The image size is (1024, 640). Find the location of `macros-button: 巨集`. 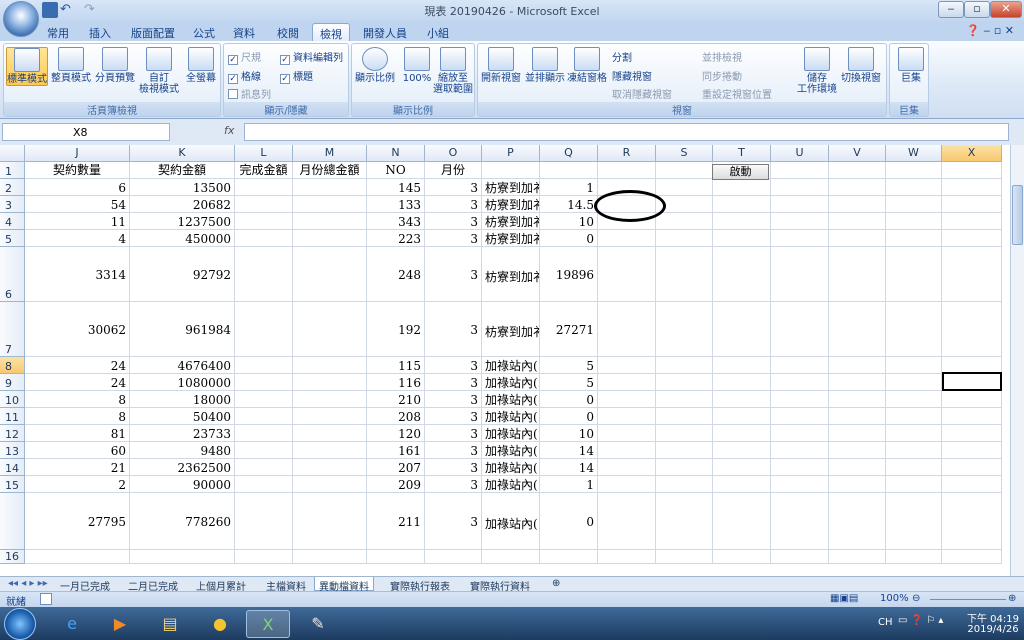

macros-button: 巨集 is located at coordinates (911, 65).